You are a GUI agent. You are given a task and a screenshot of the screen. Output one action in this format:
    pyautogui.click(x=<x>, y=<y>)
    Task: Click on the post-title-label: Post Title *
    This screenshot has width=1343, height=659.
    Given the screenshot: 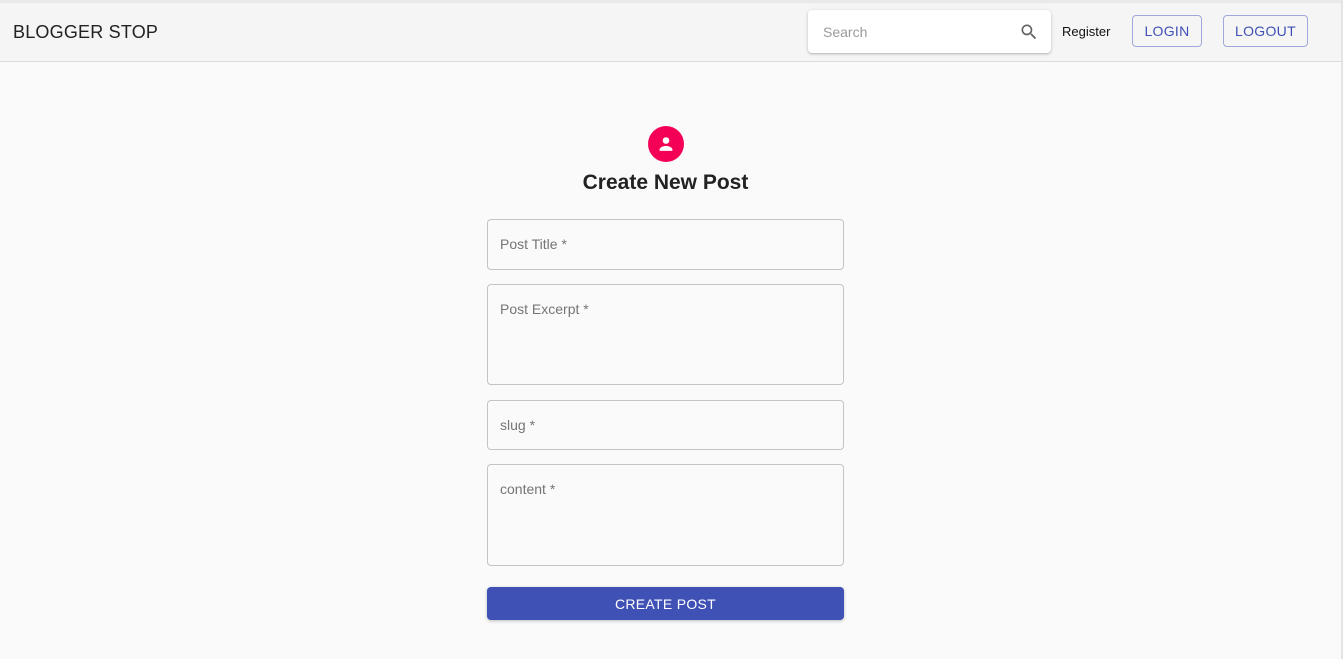 What is the action you would take?
    pyautogui.click(x=533, y=244)
    